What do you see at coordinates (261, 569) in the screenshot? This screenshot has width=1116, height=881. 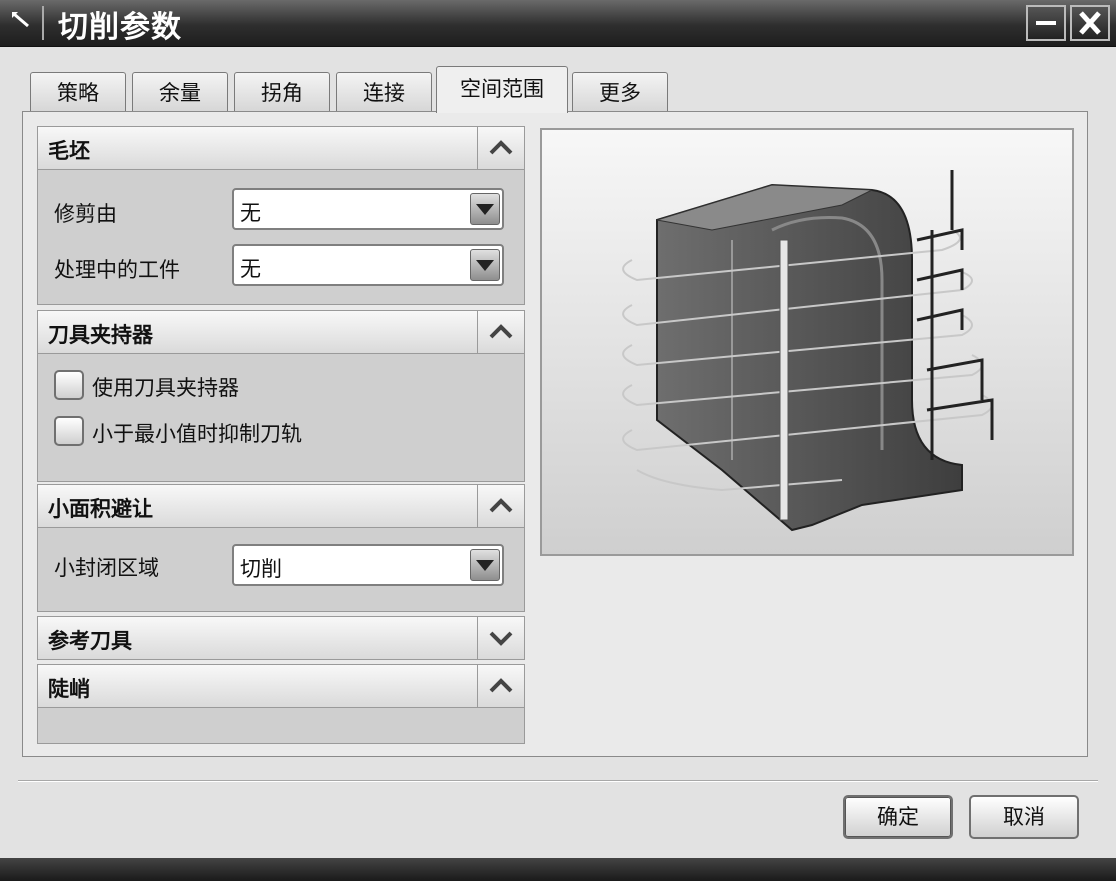 I see `select-value: 切削` at bounding box center [261, 569].